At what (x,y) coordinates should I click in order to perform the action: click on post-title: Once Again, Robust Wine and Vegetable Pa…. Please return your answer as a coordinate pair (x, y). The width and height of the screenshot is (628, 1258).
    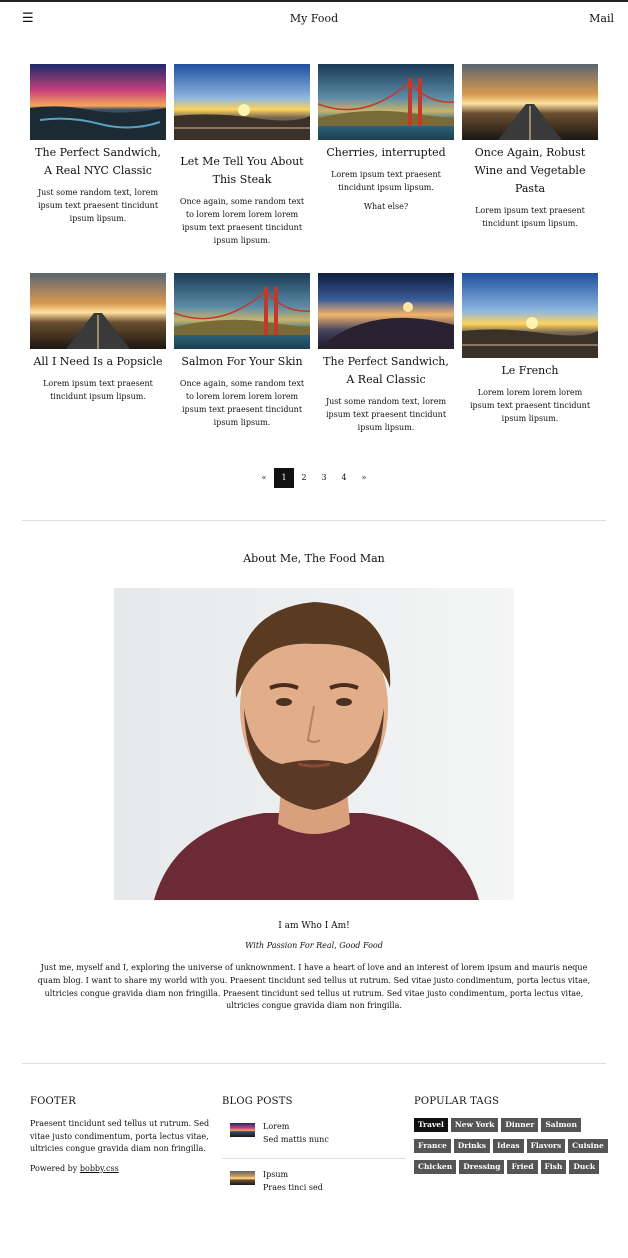
    Looking at the image, I should click on (530, 171).